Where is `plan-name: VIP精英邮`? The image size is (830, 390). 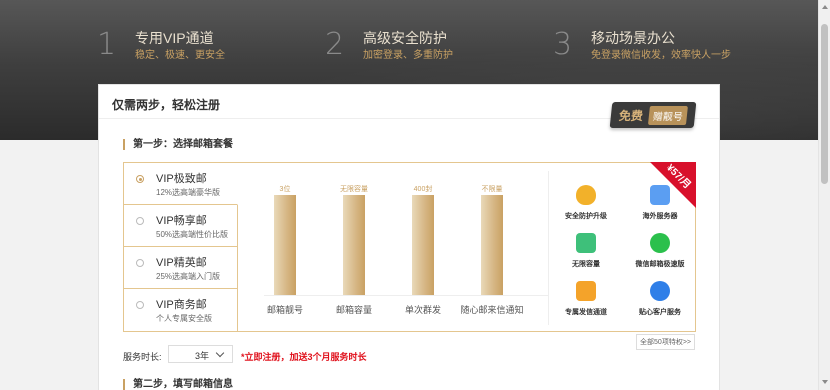
plan-name: VIP精英邮 is located at coordinates (181, 263).